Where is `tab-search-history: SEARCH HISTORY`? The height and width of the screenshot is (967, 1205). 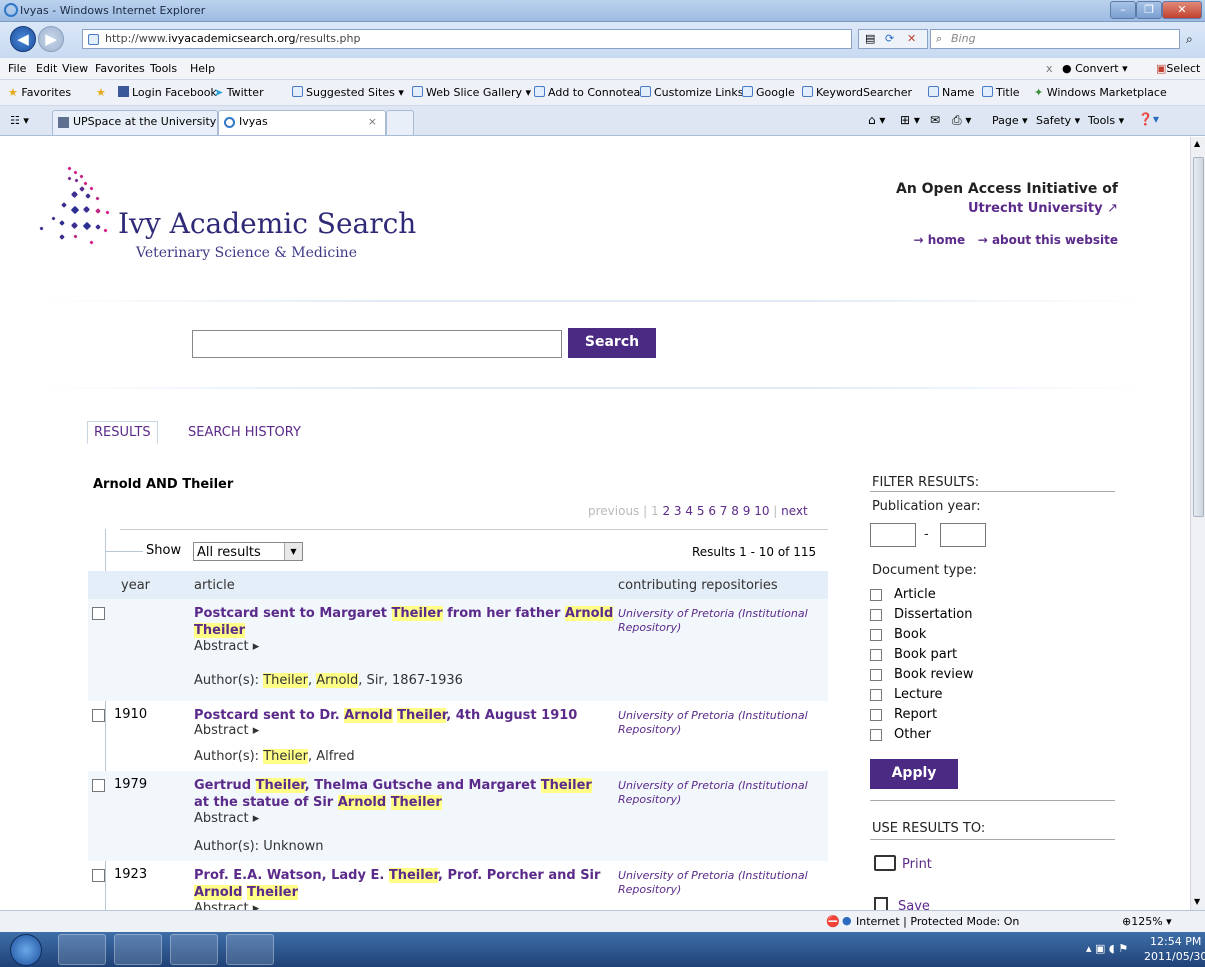 tab-search-history: SEARCH HISTORY is located at coordinates (244, 432).